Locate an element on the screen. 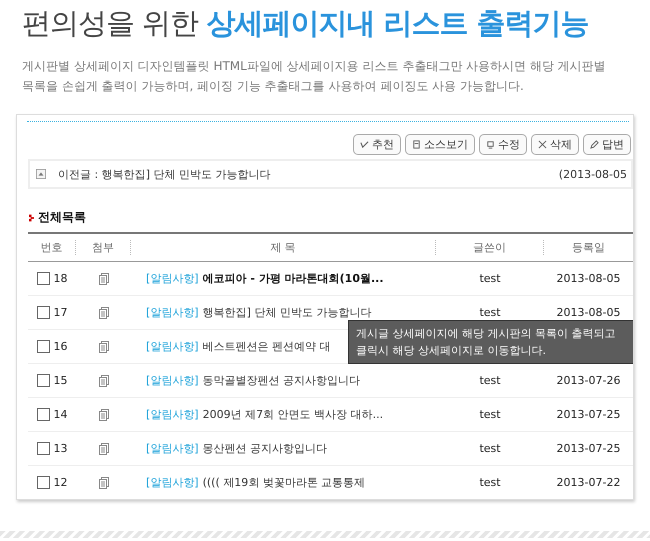  post-number: 17 is located at coordinates (61, 312).